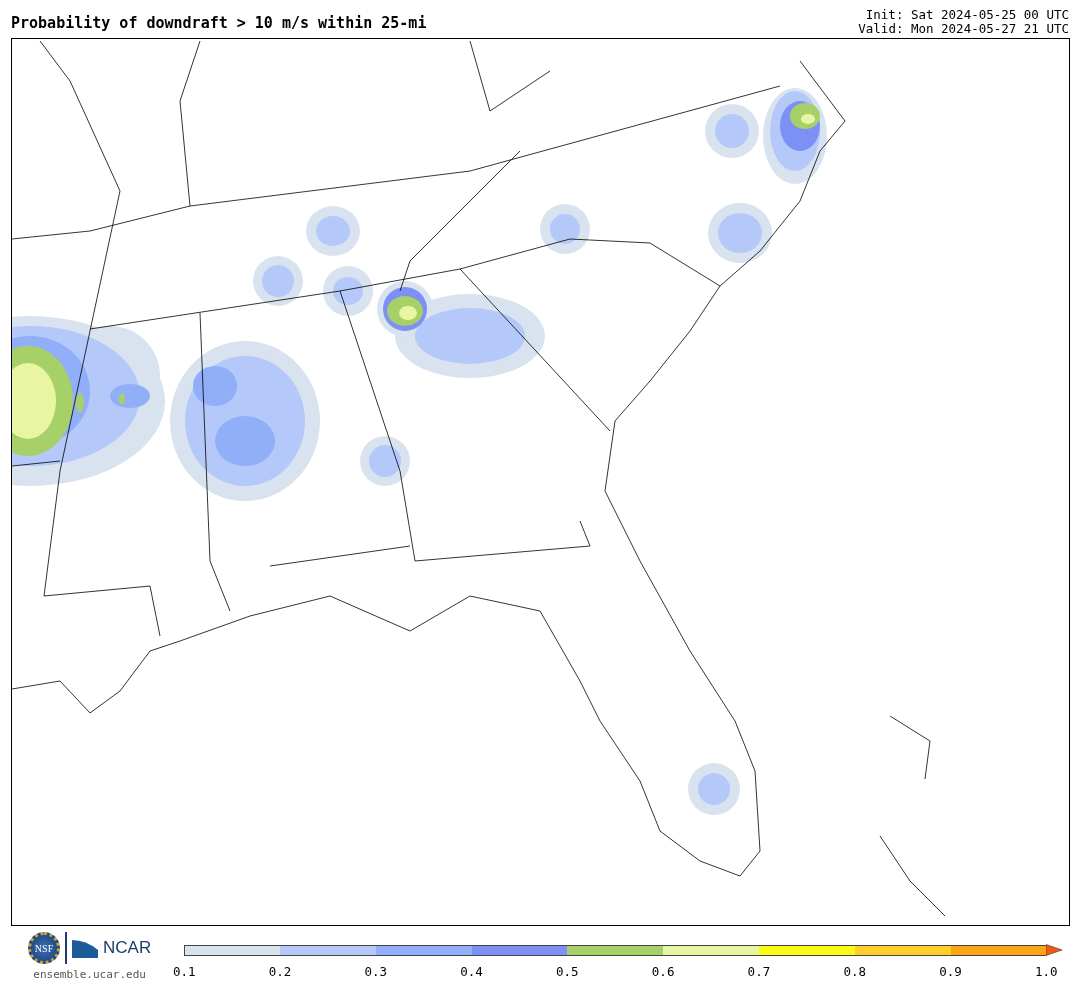 The image size is (1080, 988). I want to click on colorbar-tick-label: 0.5, so click(567, 971).